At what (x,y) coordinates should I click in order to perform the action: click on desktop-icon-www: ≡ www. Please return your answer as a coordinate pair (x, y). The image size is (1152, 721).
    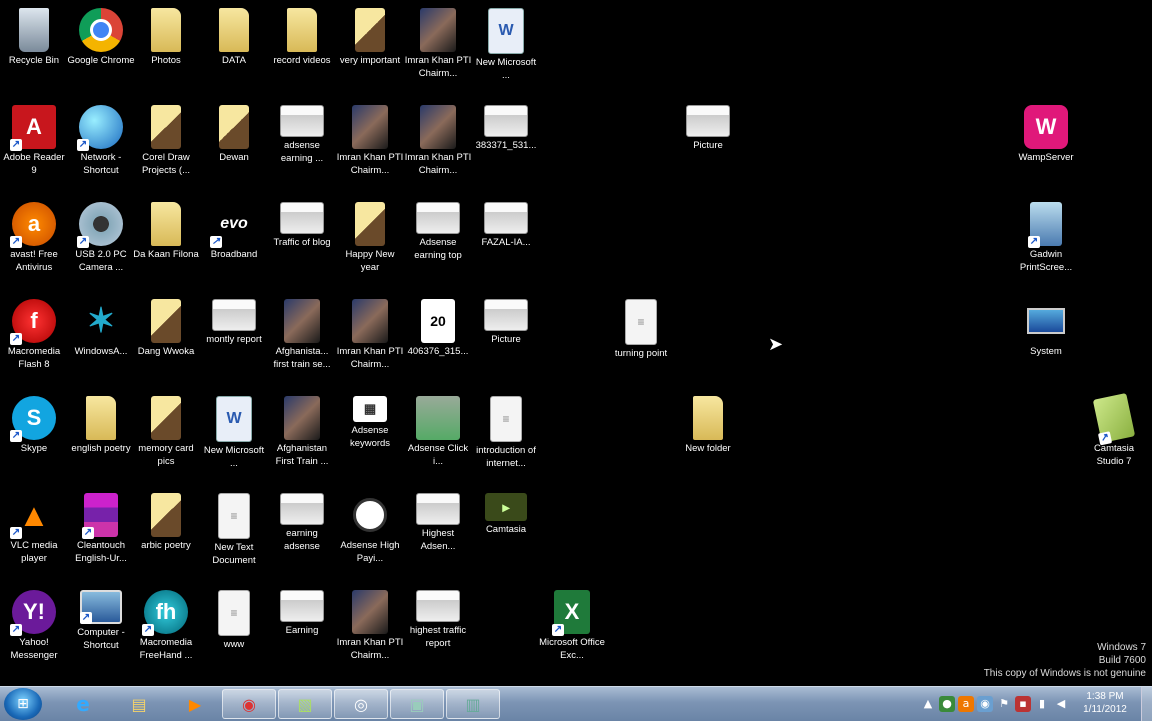
    Looking at the image, I should click on (234, 629).